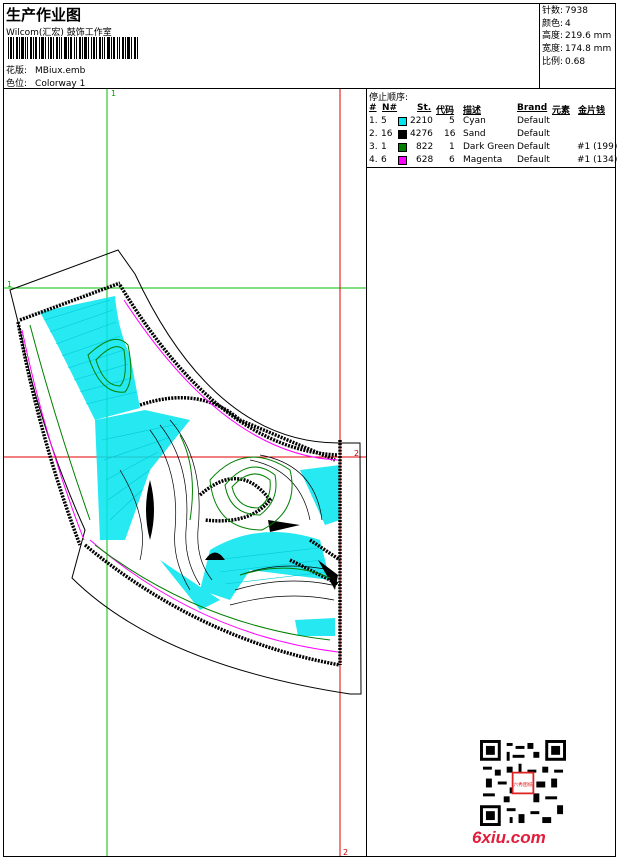 The height and width of the screenshot is (860, 620). I want to click on qr-code: 六秀图纸, so click(523, 783).